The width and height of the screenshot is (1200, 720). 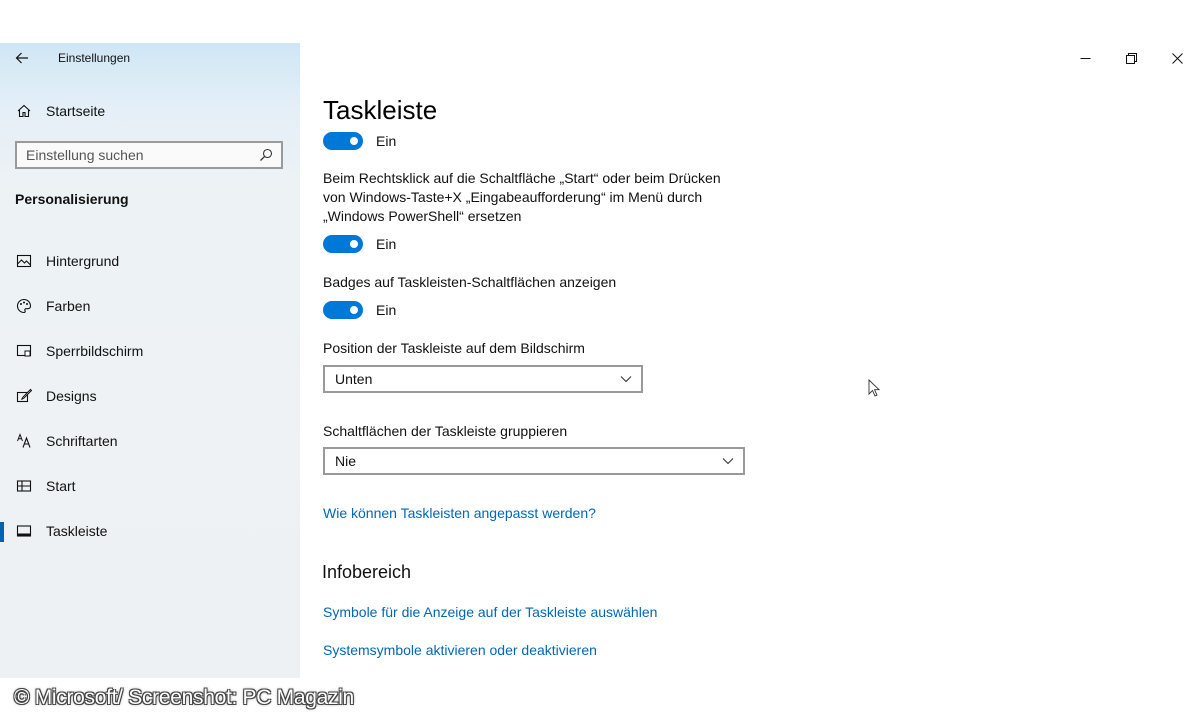 I want to click on app-title: Einstellungen, so click(x=94, y=58).